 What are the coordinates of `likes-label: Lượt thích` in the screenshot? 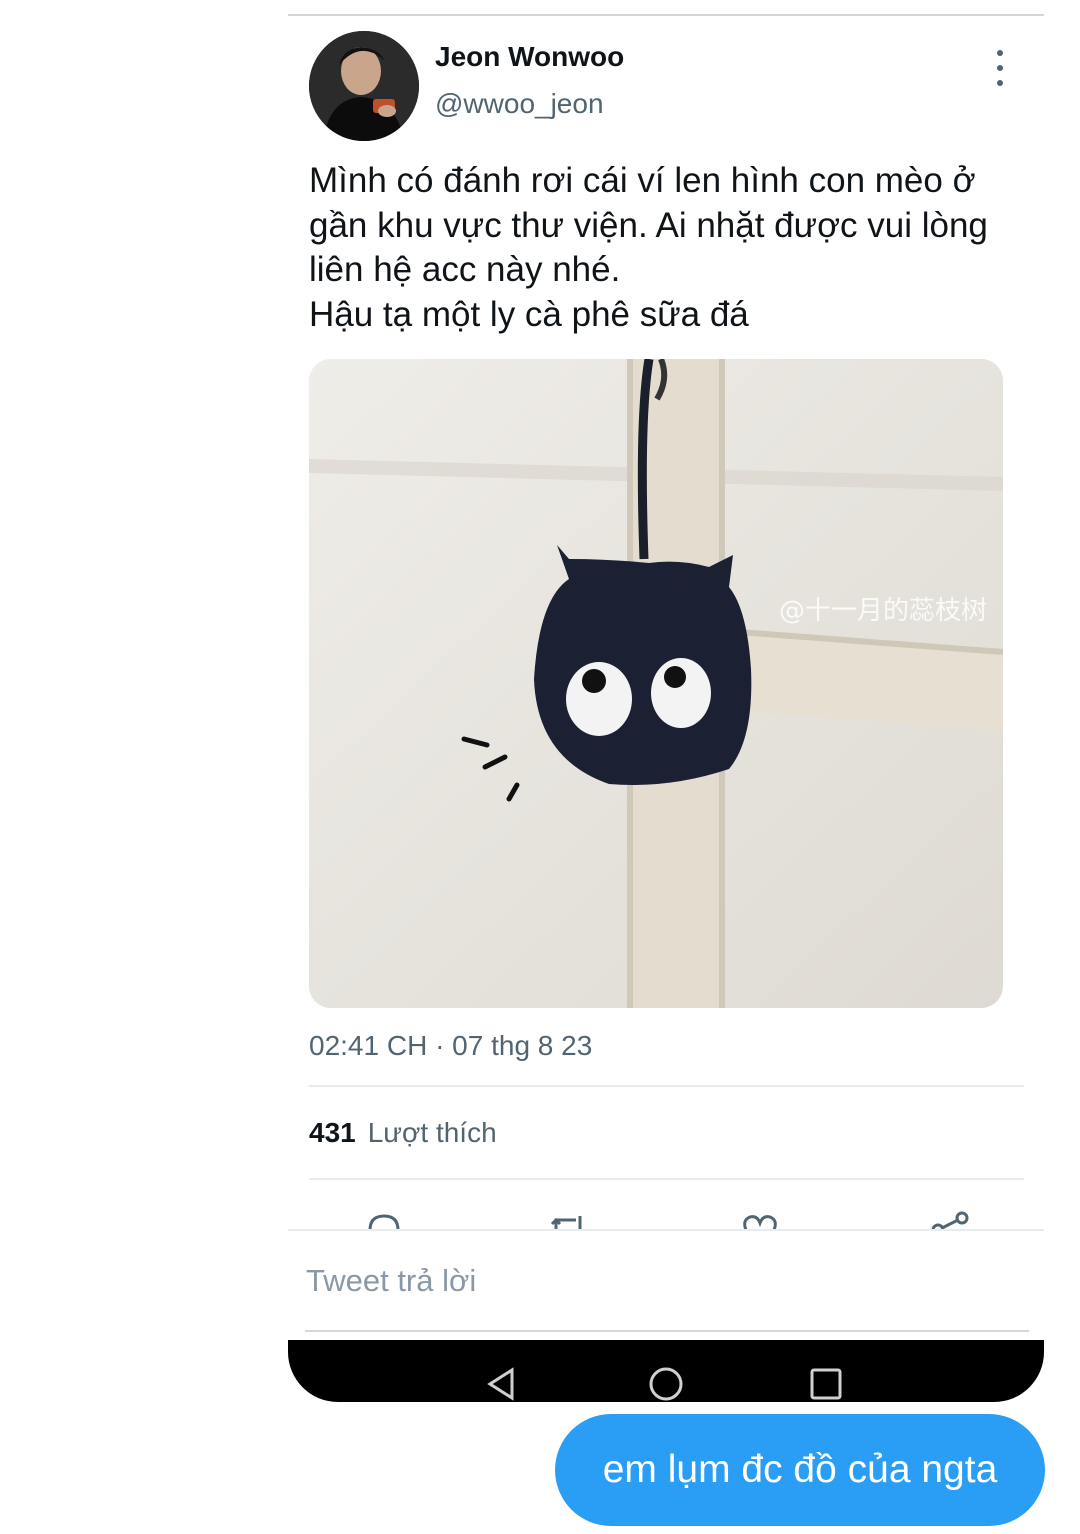 It's located at (432, 1132).